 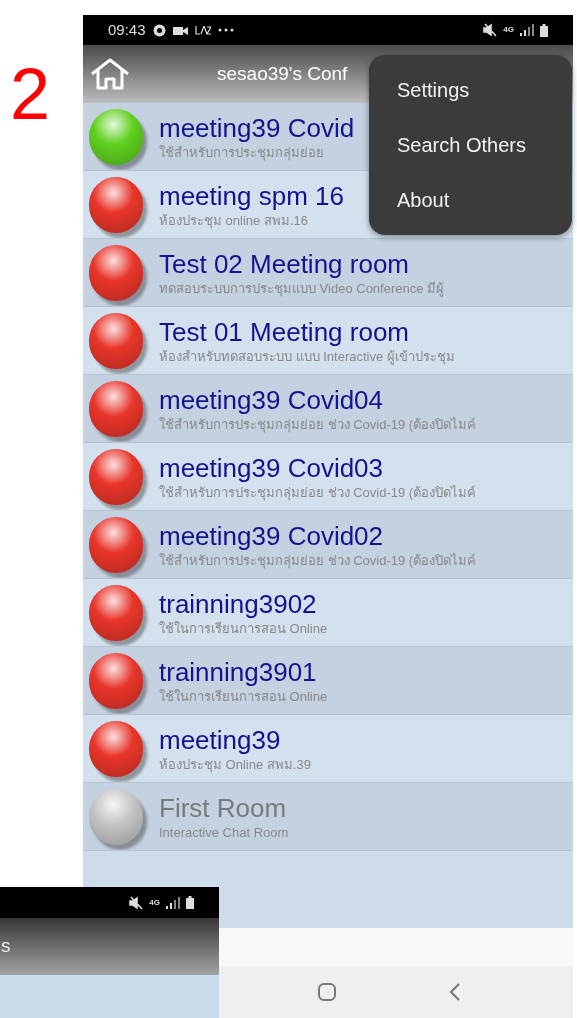 I want to click on menu-item: Search Others, so click(x=470, y=145).